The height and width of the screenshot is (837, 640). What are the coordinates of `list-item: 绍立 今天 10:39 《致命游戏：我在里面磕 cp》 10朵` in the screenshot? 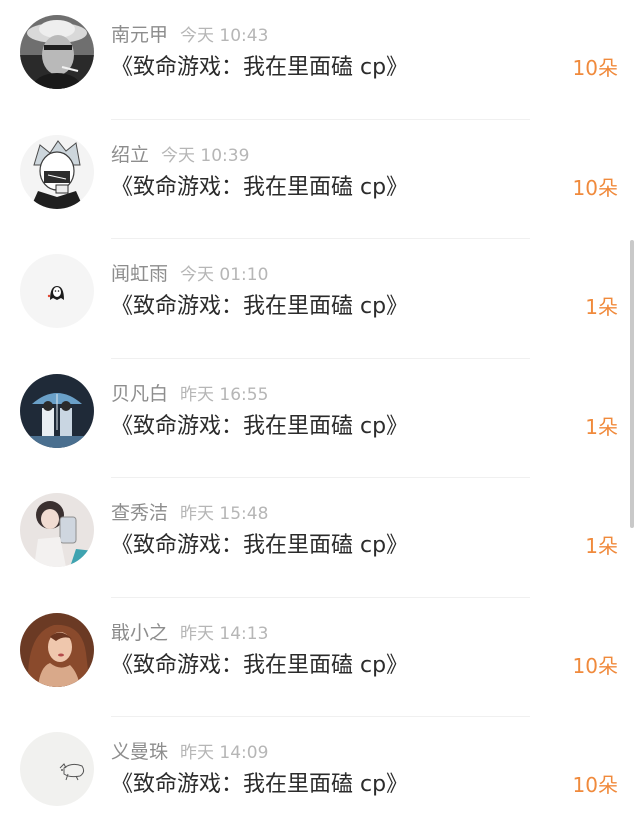 It's located at (320, 179).